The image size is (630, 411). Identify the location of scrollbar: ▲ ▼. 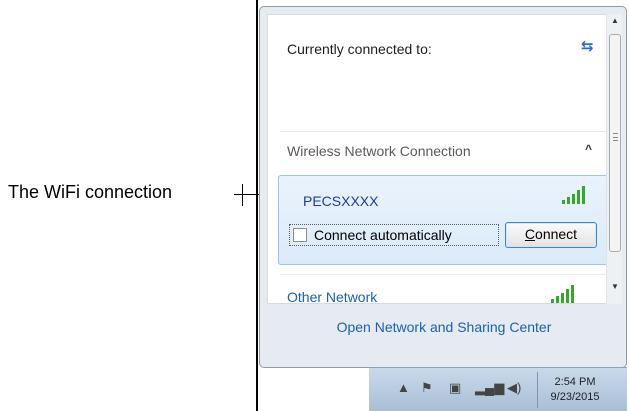
(614, 159).